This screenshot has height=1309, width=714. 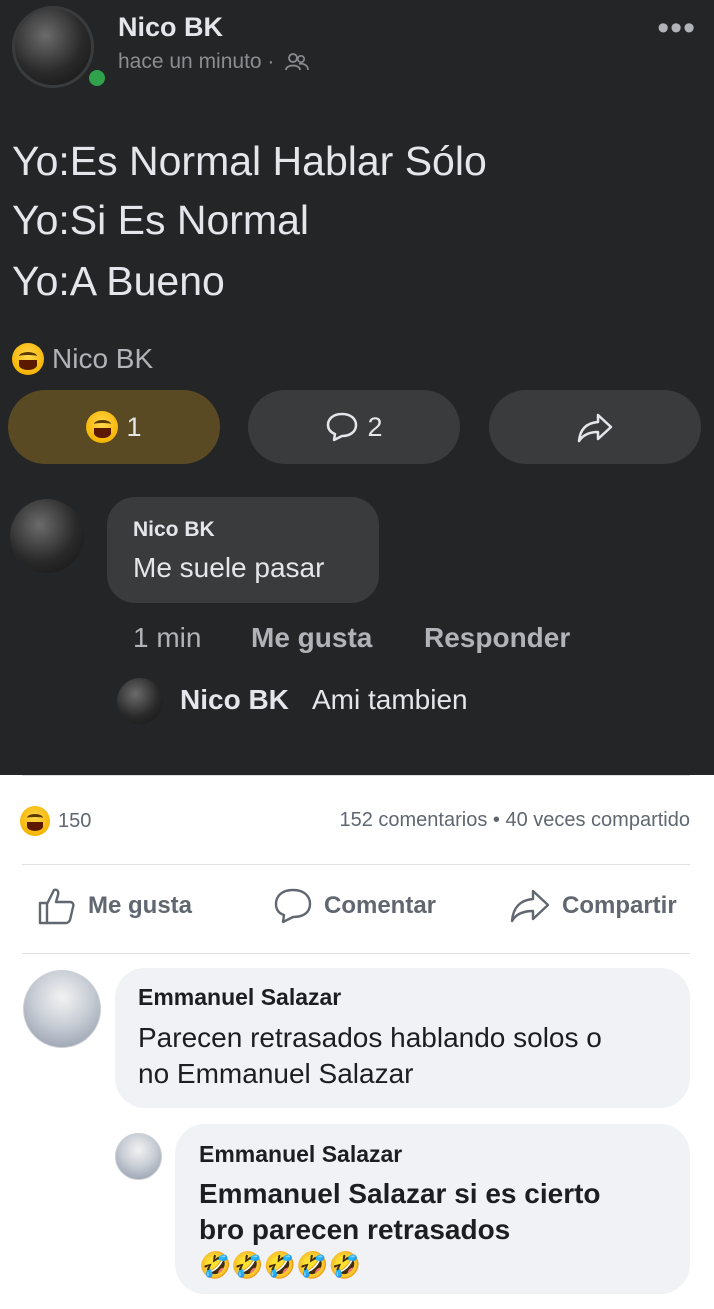 I want to click on comment-reply-link: Responder, so click(x=497, y=638).